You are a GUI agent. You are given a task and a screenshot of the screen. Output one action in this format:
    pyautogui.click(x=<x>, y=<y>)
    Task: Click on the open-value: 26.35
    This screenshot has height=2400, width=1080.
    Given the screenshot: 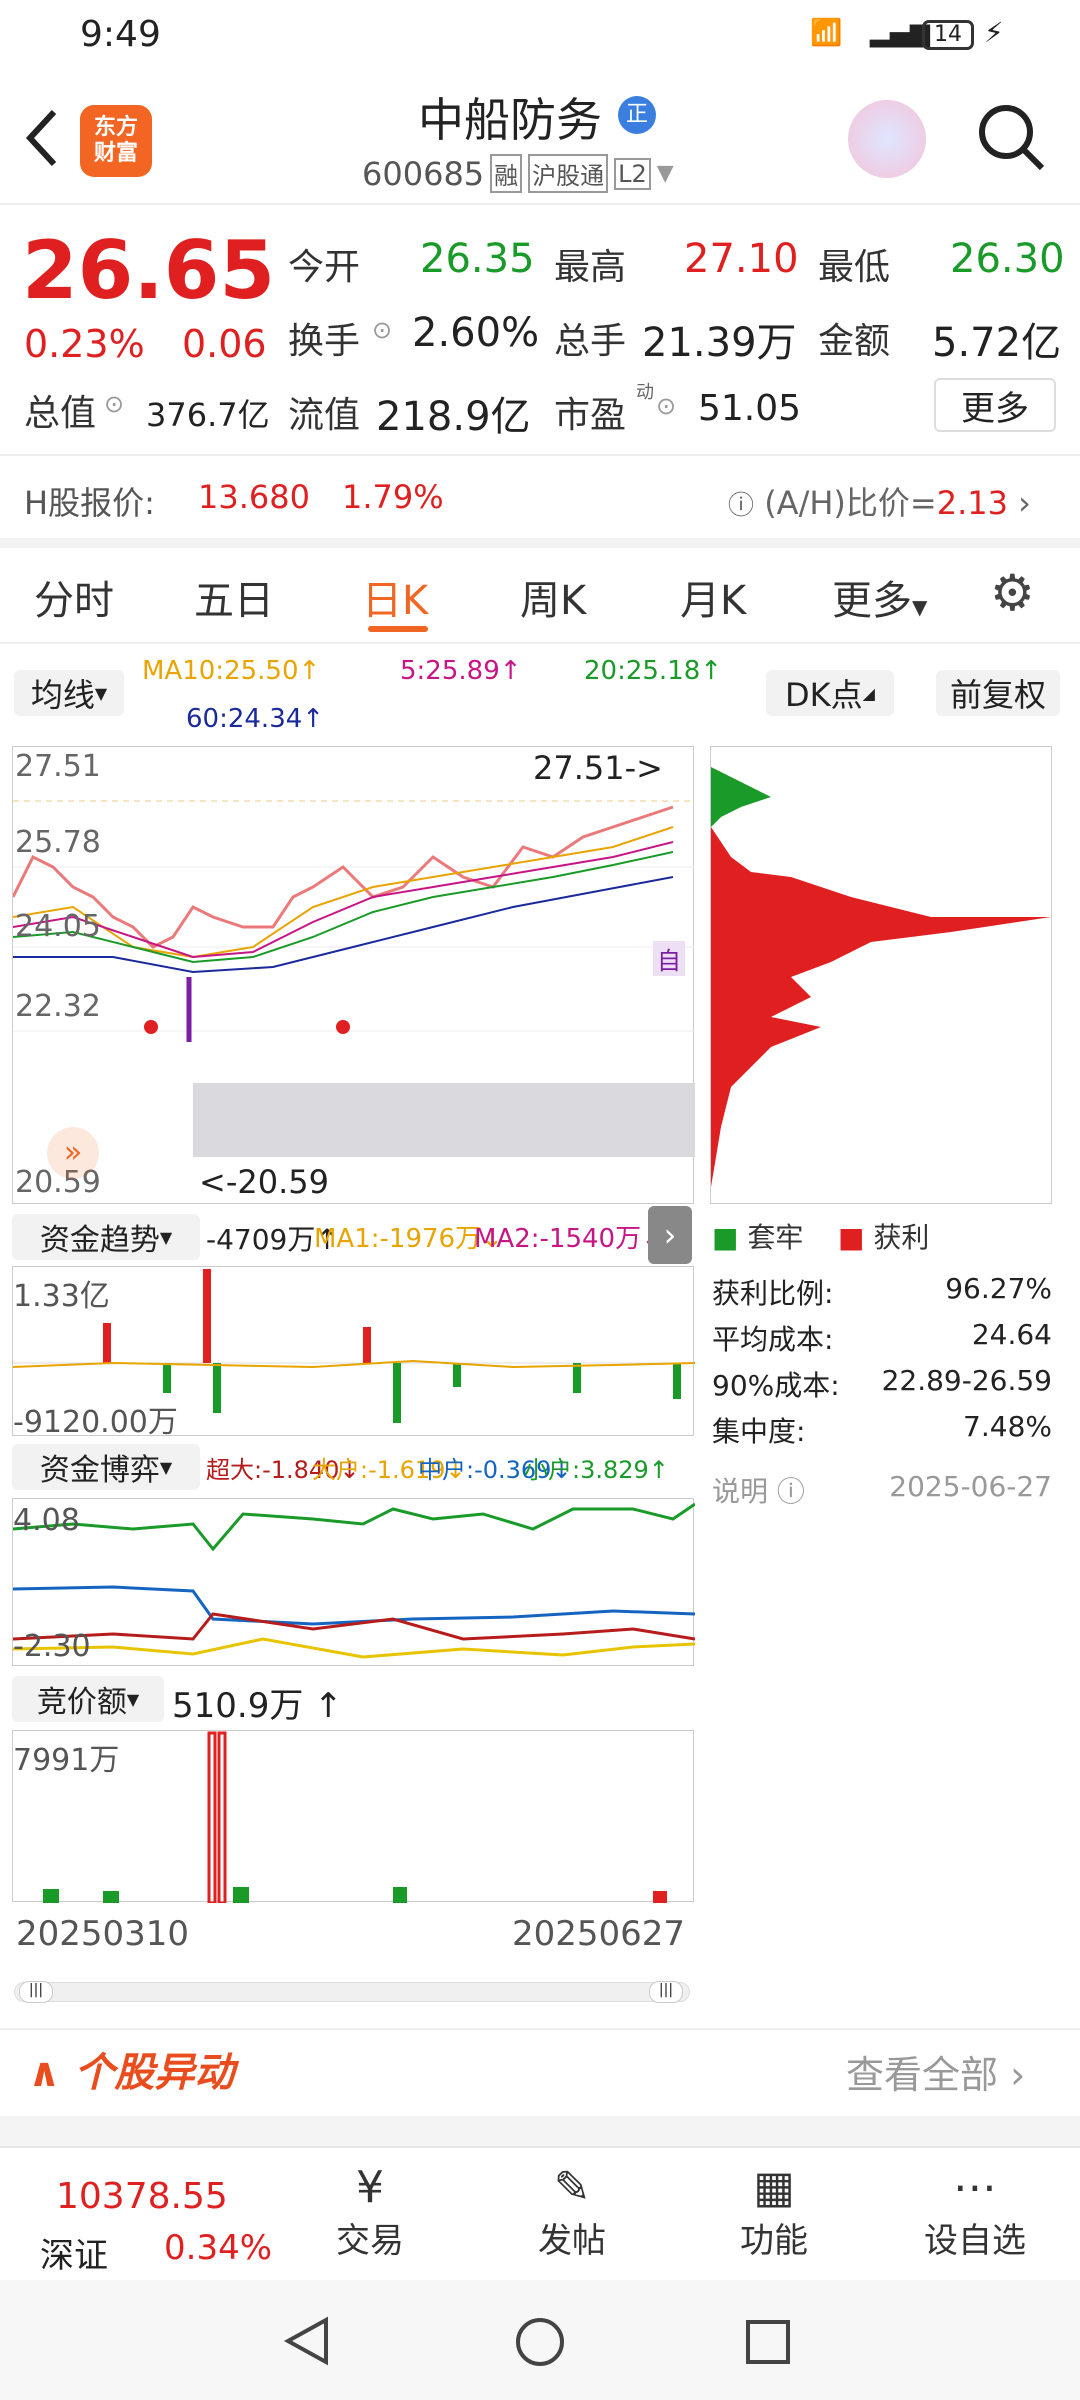 What is the action you would take?
    pyautogui.click(x=477, y=259)
    